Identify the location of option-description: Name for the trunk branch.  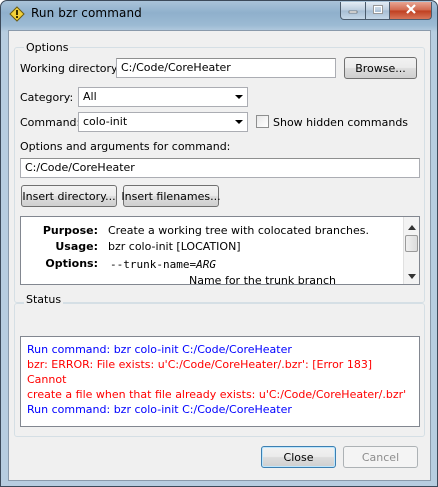
(263, 279).